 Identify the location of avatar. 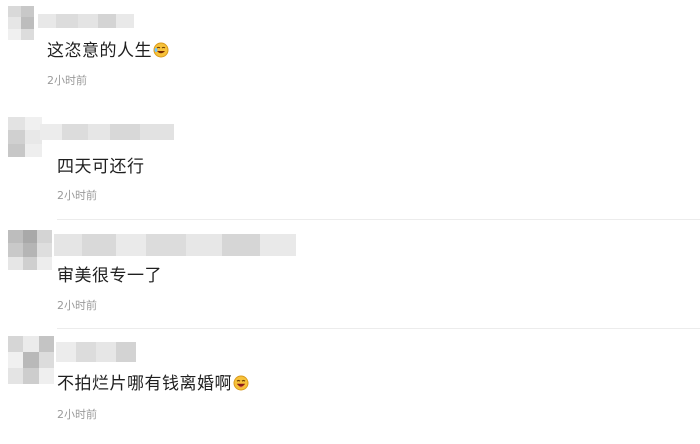
(31, 360).